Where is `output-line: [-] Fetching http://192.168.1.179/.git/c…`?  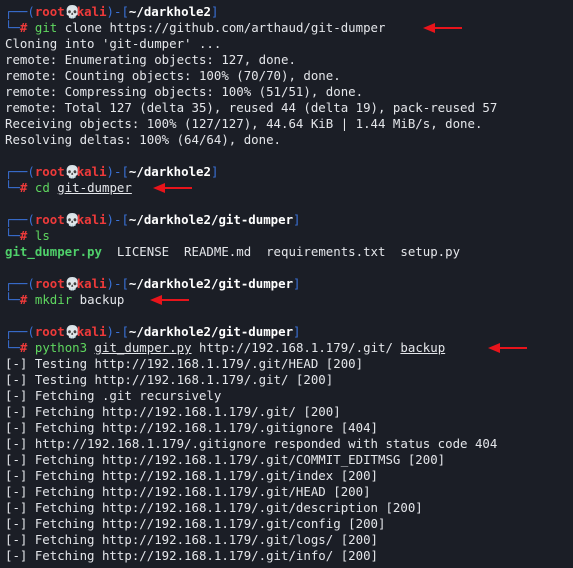 output-line: [-] Fetching http://192.168.1.179/.git/c… is located at coordinates (195, 523).